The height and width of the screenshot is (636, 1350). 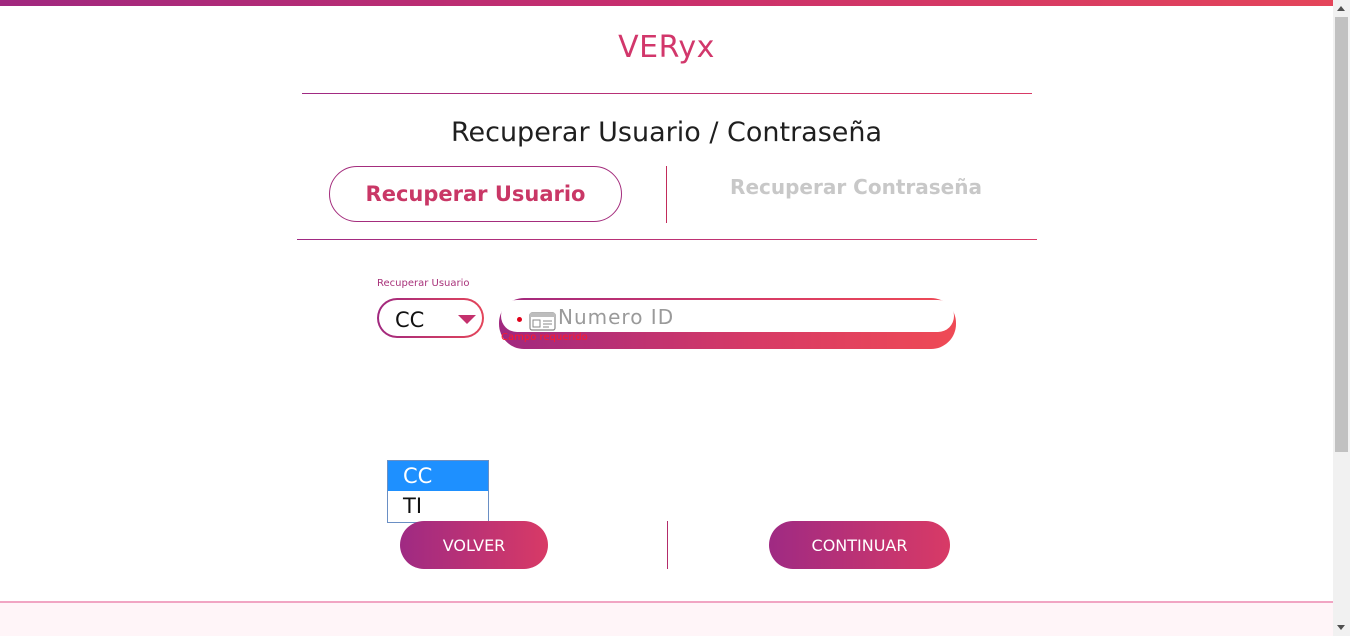 I want to click on scroll-up-arrow-icon, so click(x=1341, y=8).